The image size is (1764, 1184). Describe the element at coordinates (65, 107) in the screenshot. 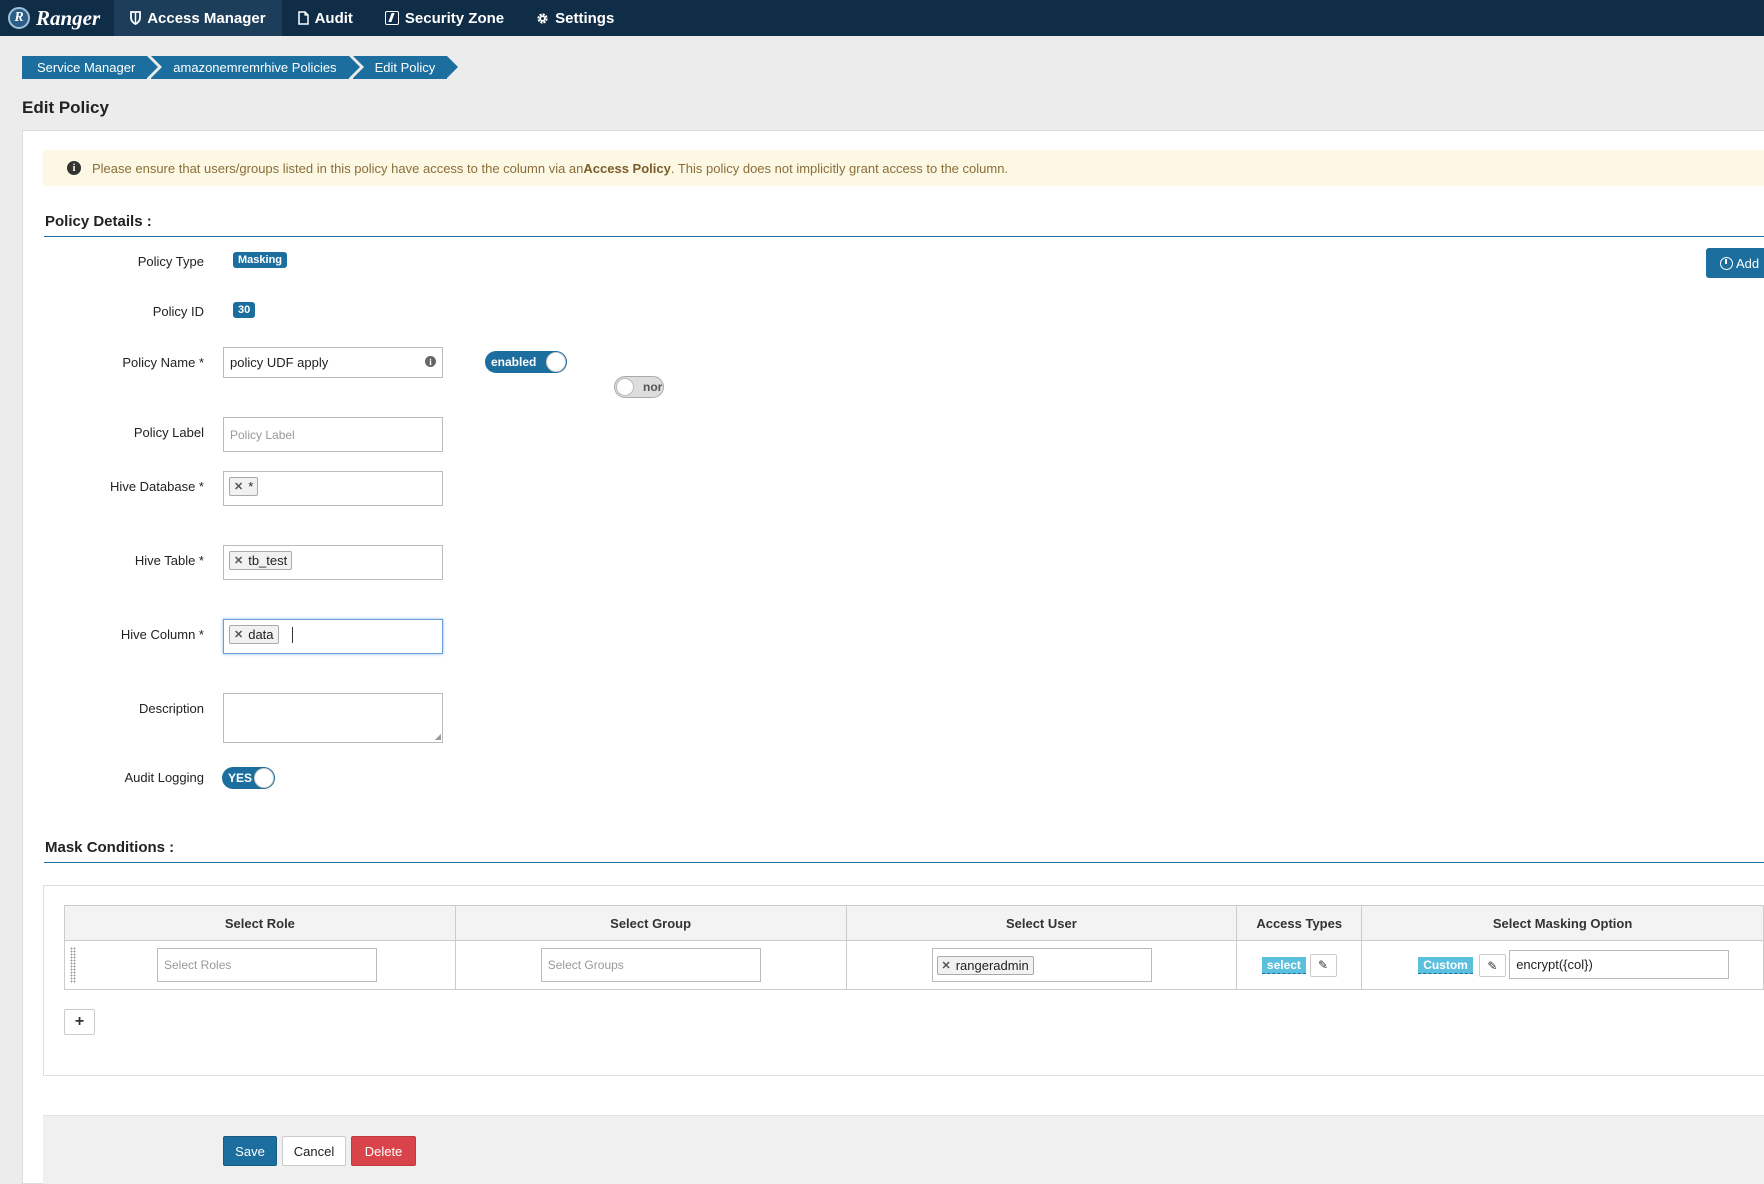

I see `page-title: Edit Policy` at that location.